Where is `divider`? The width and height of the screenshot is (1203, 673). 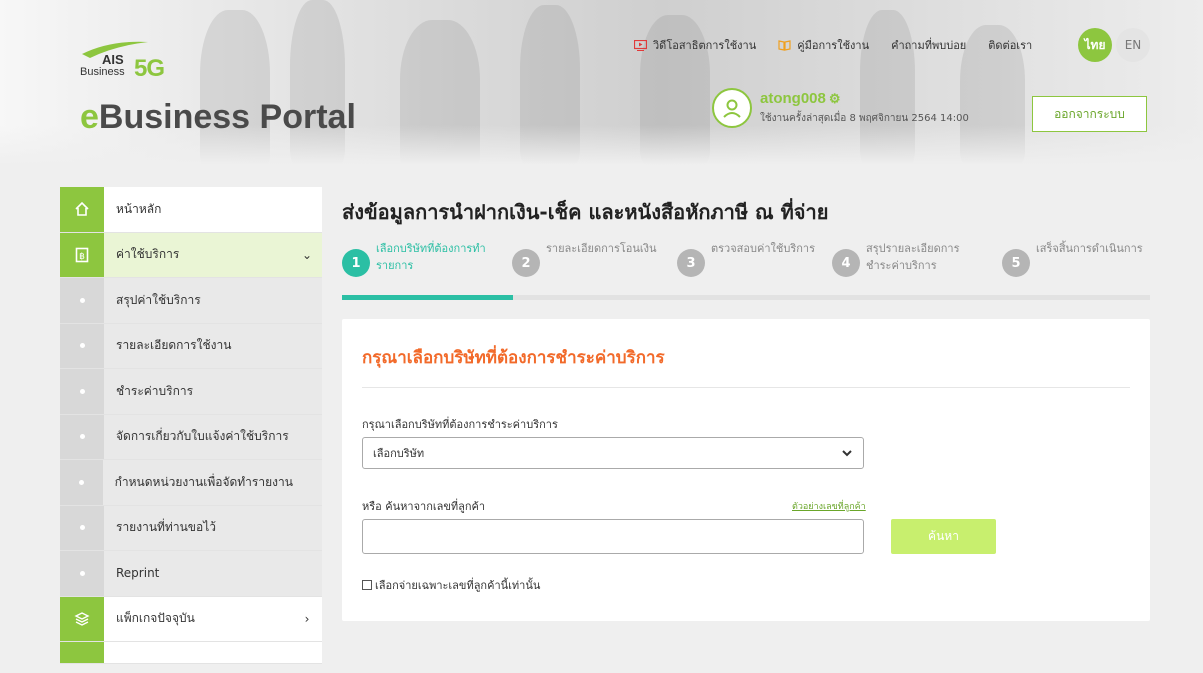
divider is located at coordinates (746, 387).